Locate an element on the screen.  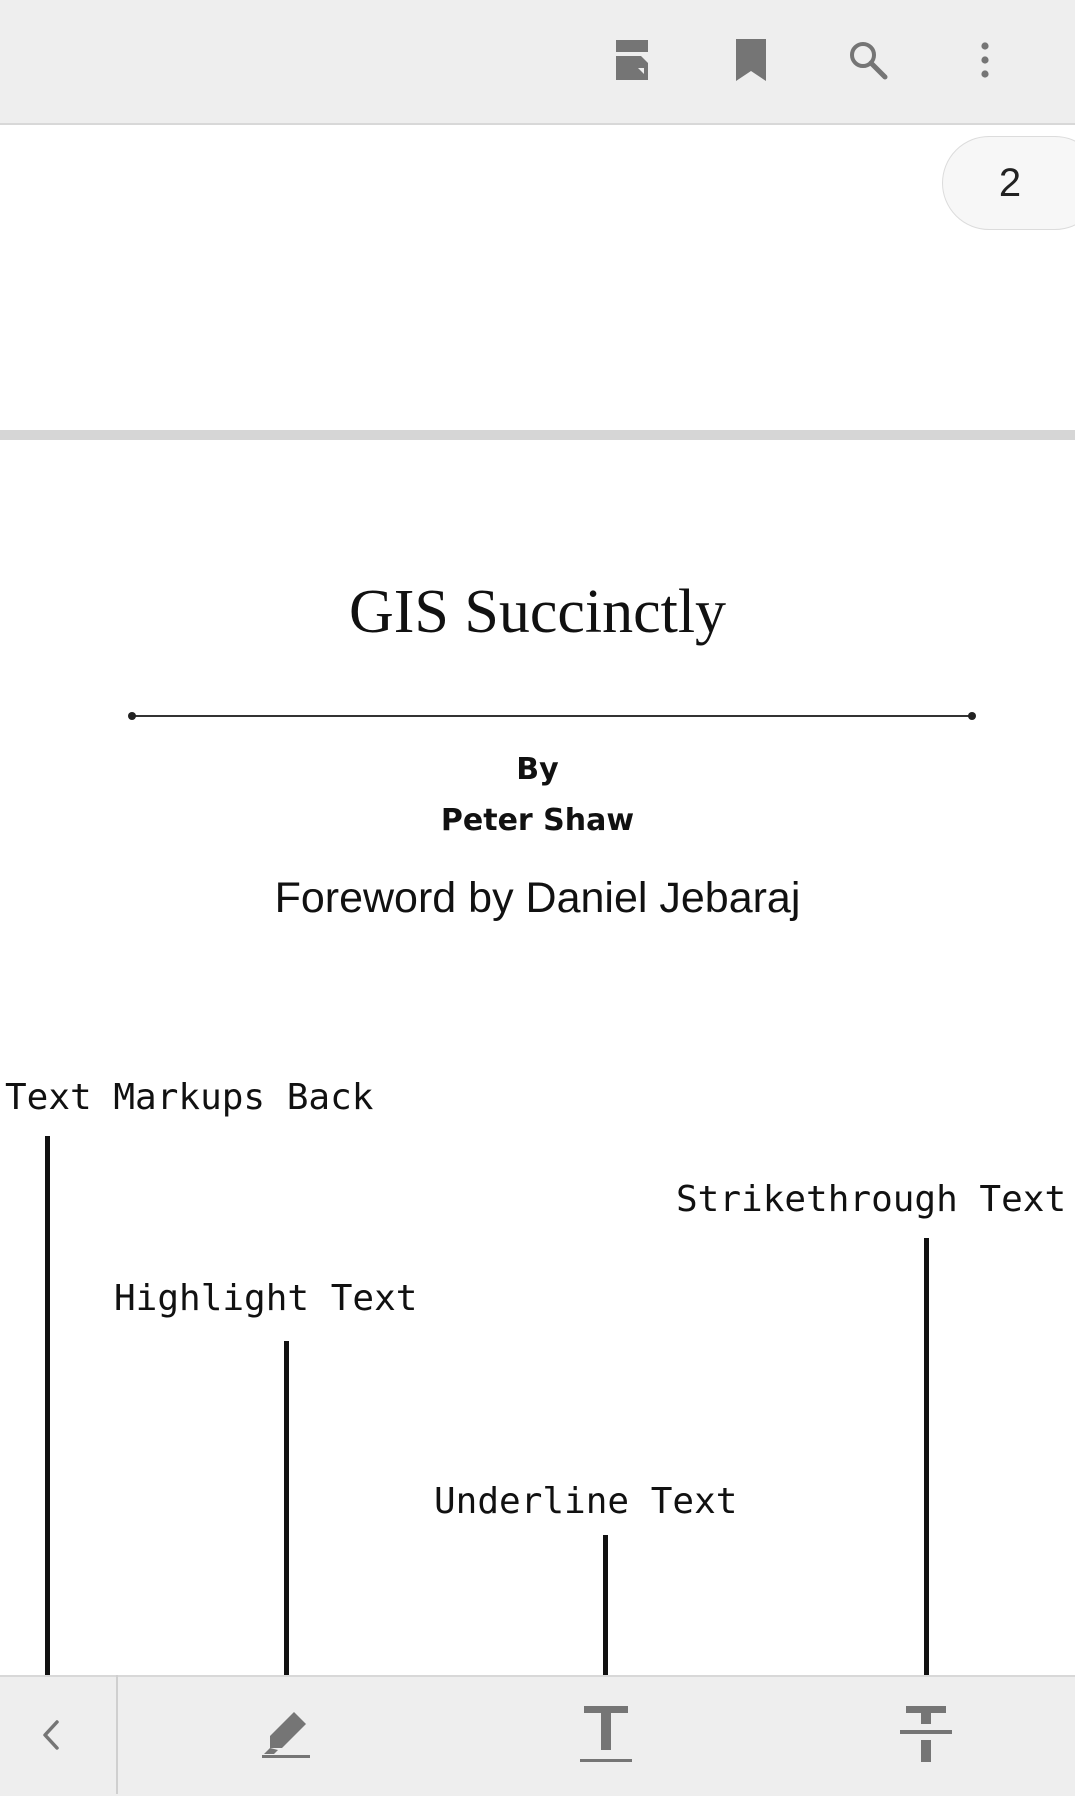
callout-highlight-line is located at coordinates (286, 1518).